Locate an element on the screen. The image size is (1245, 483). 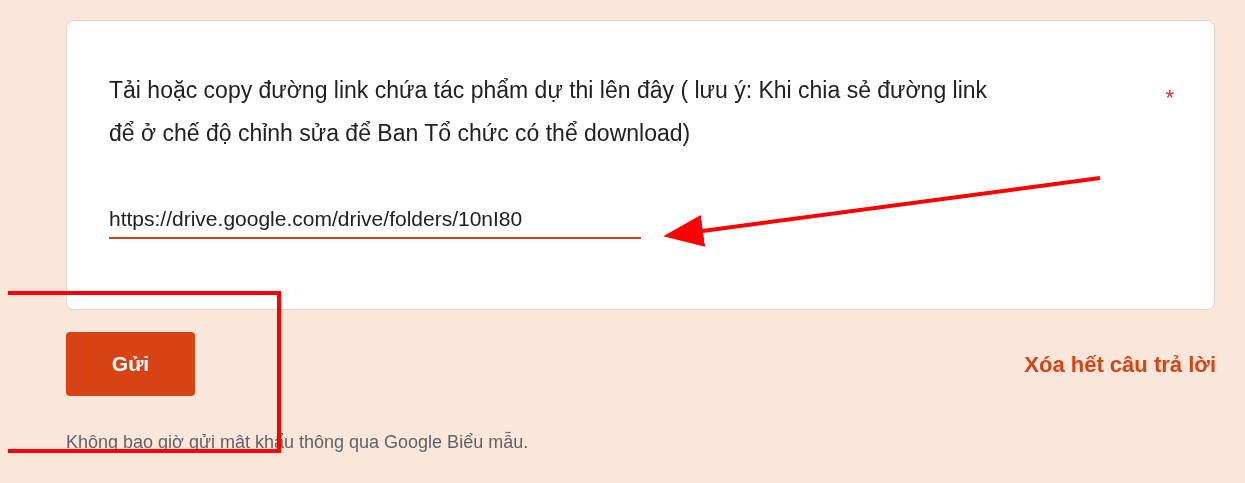
submit-button: Gửi is located at coordinates (130, 364).